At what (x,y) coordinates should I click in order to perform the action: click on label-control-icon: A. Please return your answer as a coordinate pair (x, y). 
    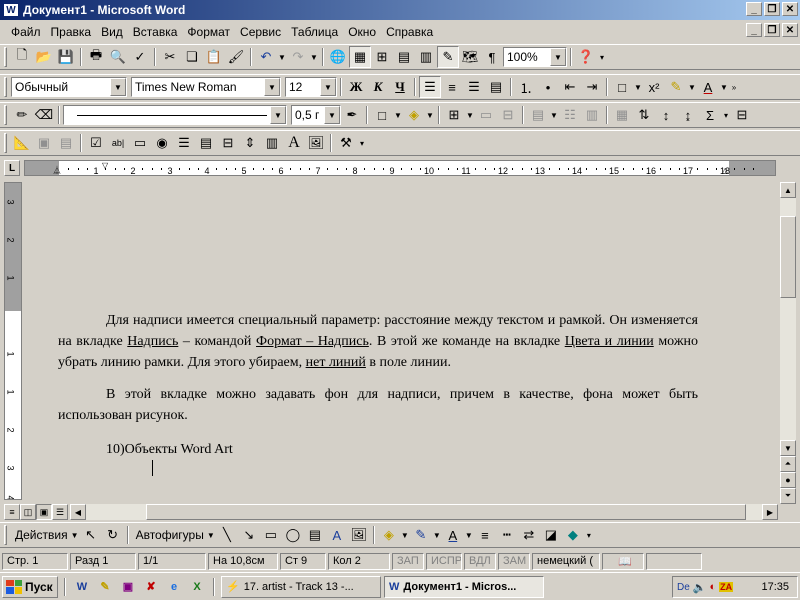
    Looking at the image, I should click on (294, 143).